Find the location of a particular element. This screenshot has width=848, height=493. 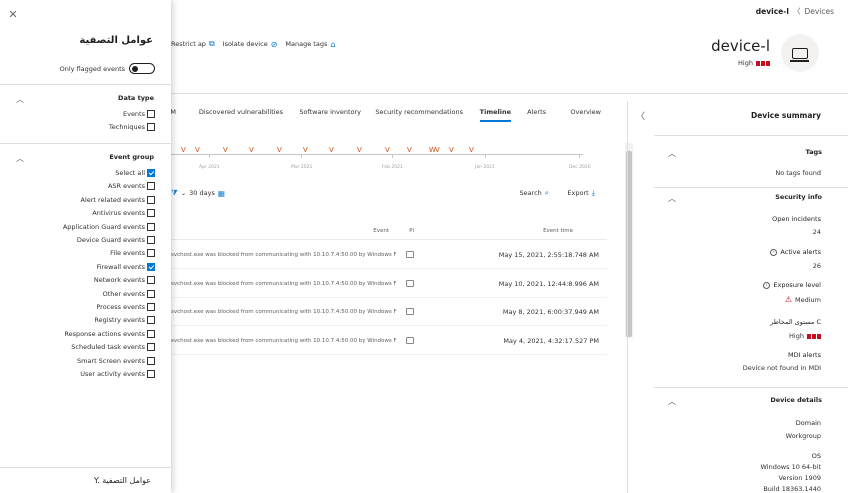

manage-tags-button: Manage tags ⌂ is located at coordinates (310, 44).